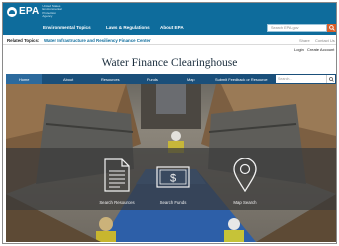 The image size is (339, 246). Describe the element at coordinates (320, 49) in the screenshot. I see `create-account-link: Create Account` at that location.